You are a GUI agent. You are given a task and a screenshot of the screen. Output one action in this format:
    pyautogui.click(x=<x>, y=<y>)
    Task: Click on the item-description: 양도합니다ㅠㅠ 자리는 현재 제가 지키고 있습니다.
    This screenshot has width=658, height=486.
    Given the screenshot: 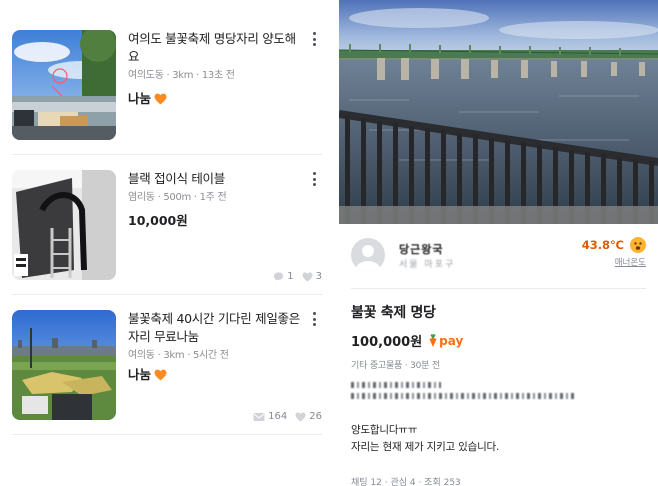 What is the action you would take?
    pyautogui.click(x=425, y=439)
    